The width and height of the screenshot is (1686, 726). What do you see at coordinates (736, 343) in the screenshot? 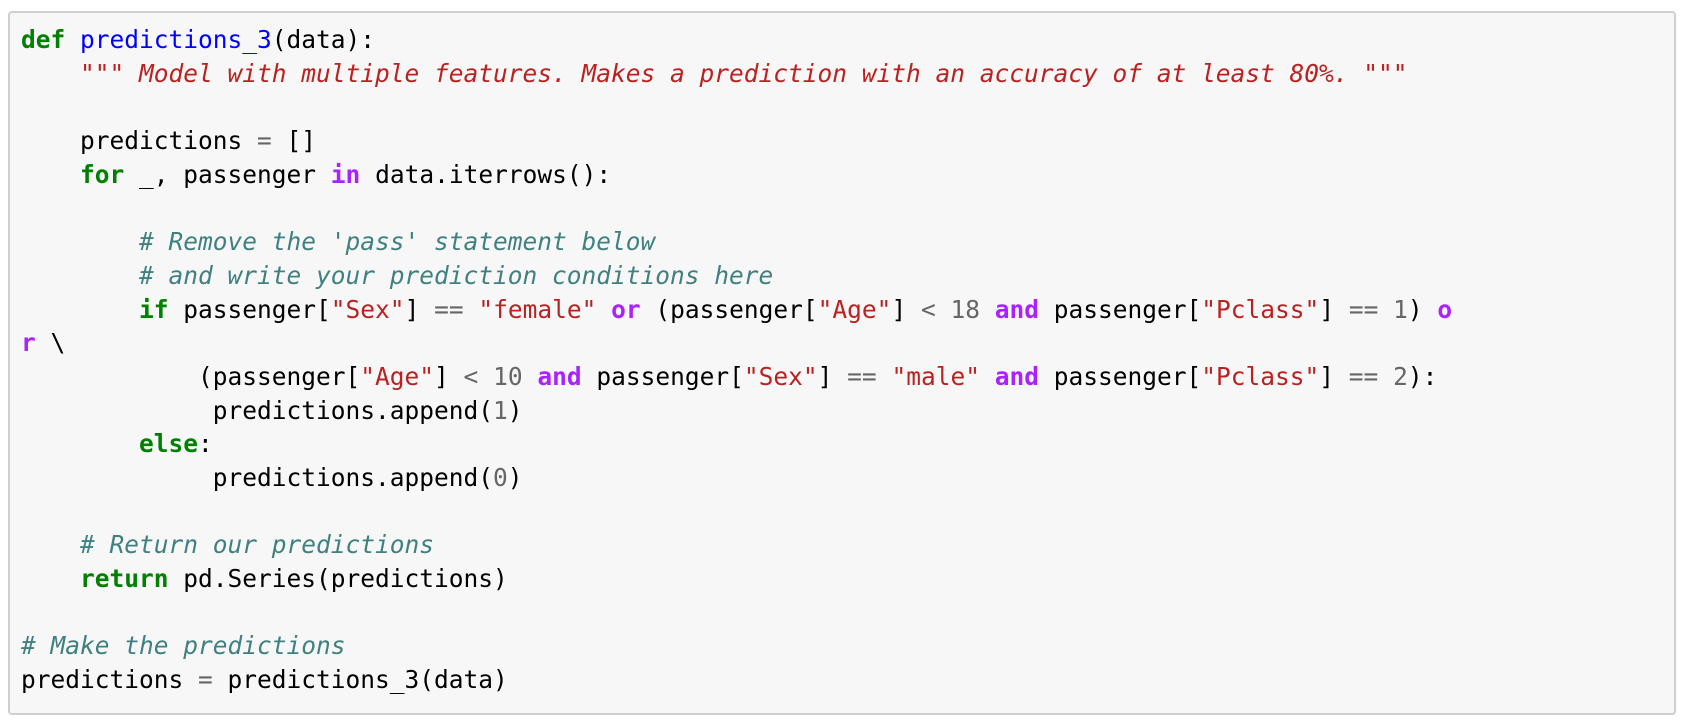
I see `code-line: r \` at bounding box center [736, 343].